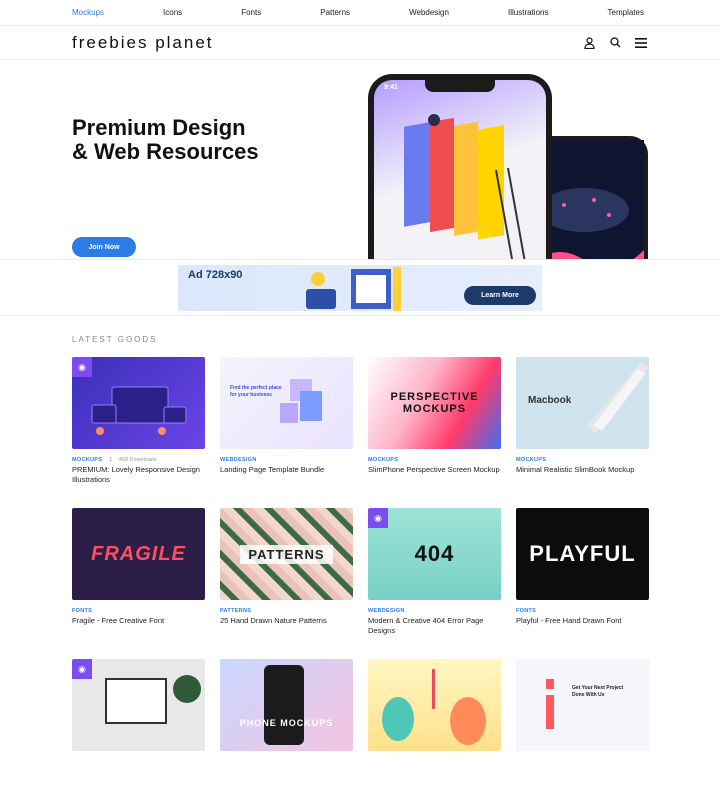 This screenshot has width=720, height=810. I want to click on product-thumbnail: PHONE MOCKUPS, so click(286, 705).